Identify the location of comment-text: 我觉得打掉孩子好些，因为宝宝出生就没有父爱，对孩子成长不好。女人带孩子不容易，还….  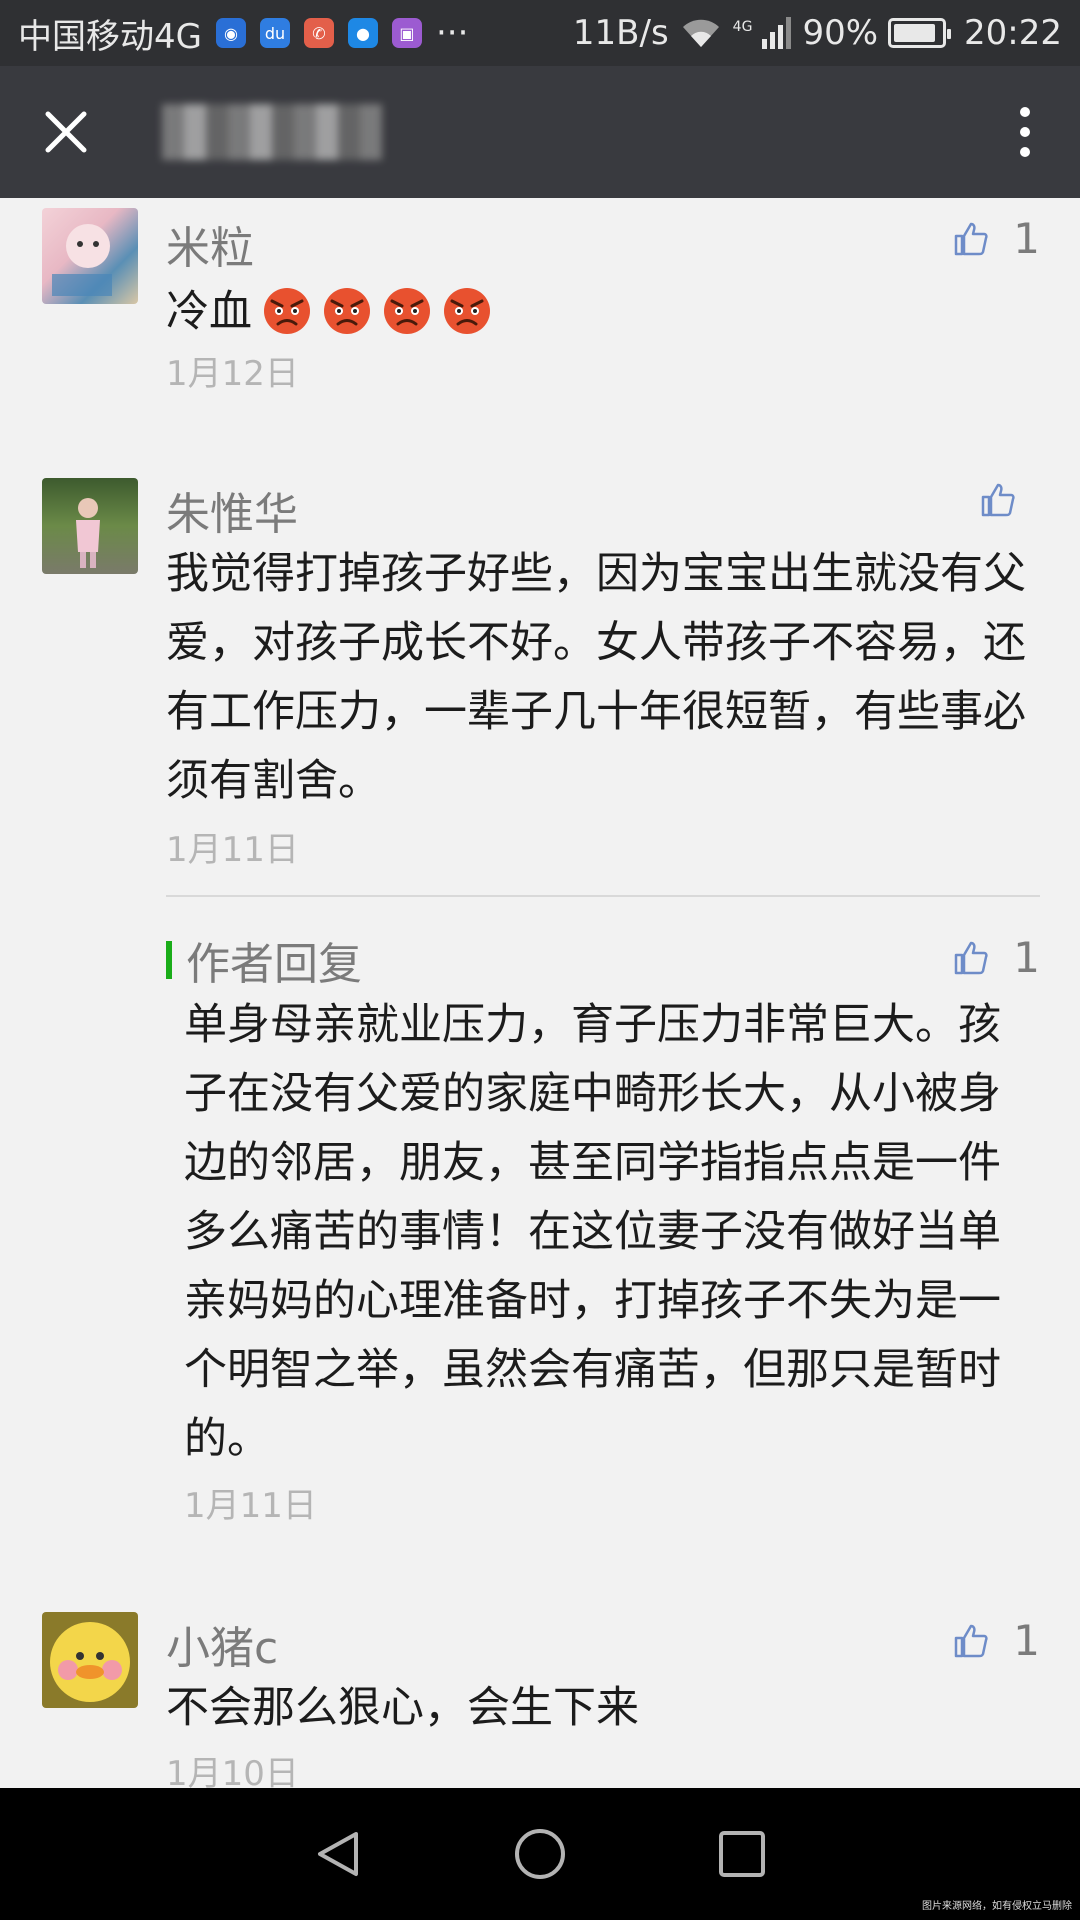
(596, 677).